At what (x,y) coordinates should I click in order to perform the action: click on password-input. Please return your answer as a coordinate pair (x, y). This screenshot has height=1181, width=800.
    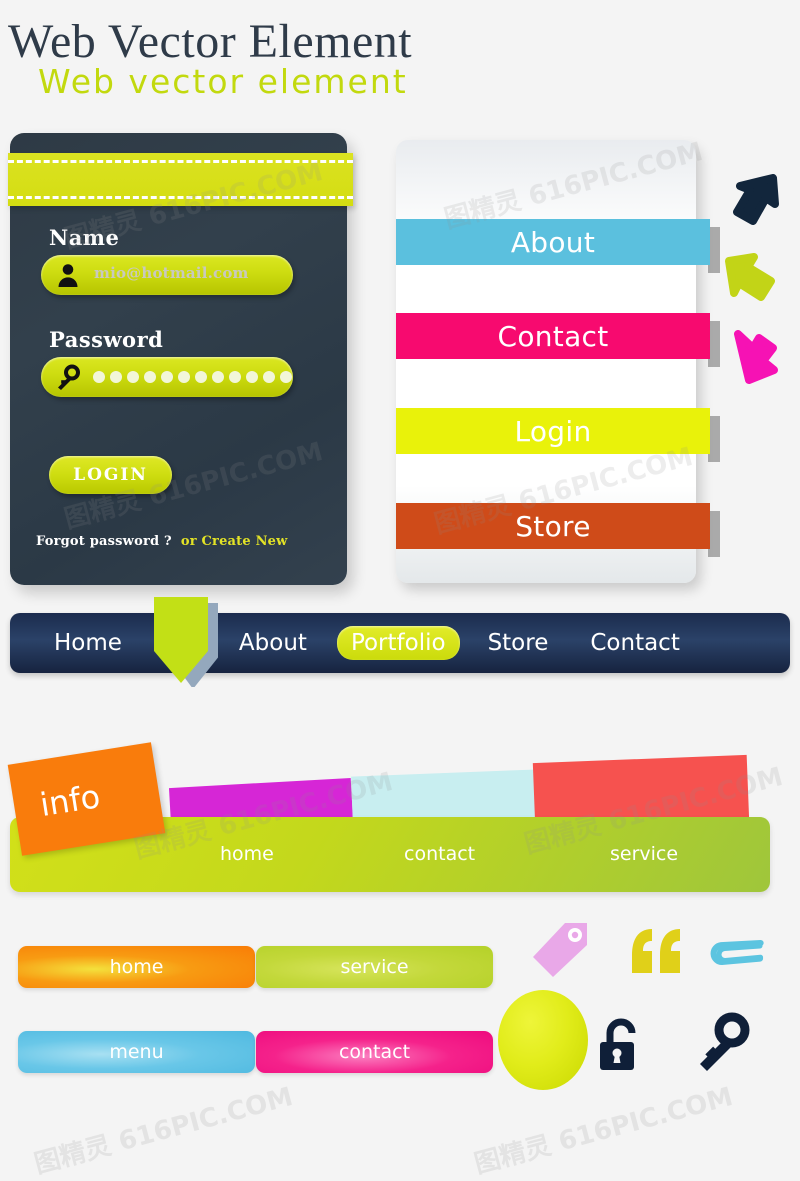
    Looking at the image, I should click on (167, 377).